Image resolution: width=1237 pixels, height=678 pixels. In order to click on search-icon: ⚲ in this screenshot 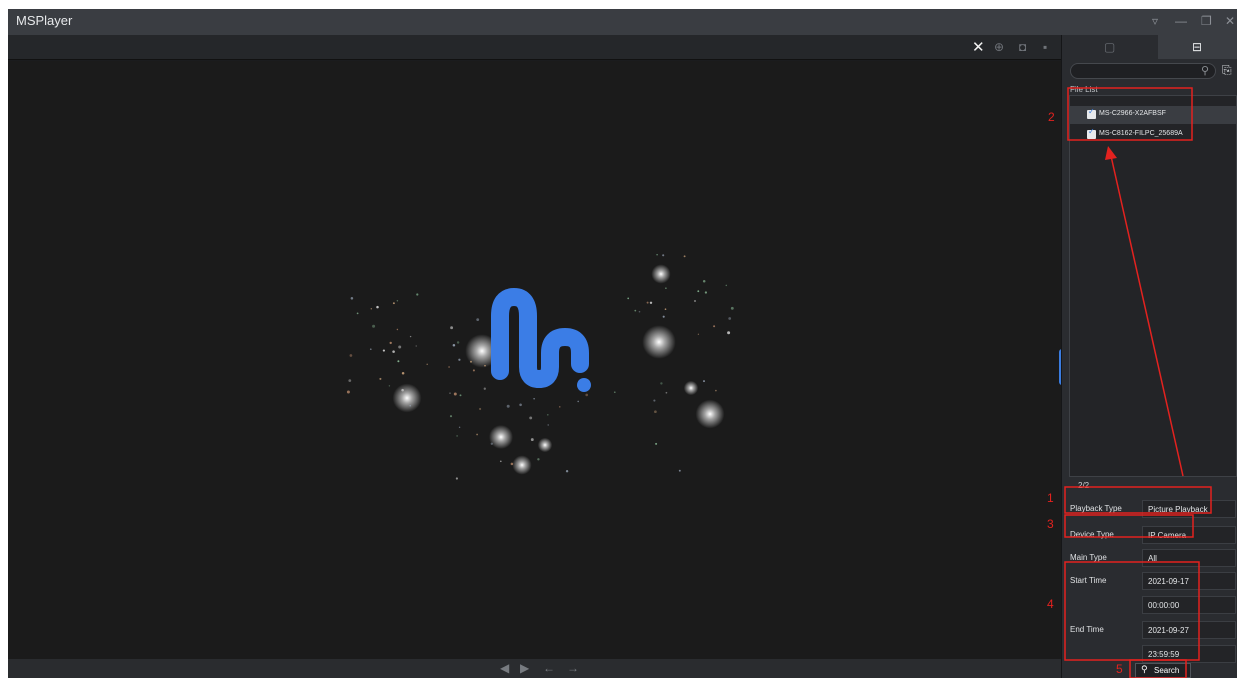, I will do `click(1205, 70)`.